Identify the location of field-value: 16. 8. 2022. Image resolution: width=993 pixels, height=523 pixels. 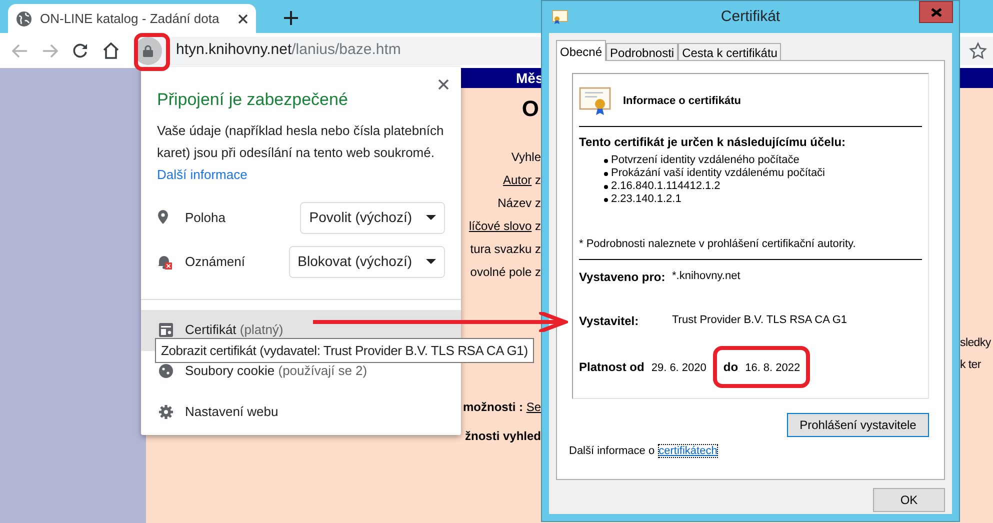
(772, 368).